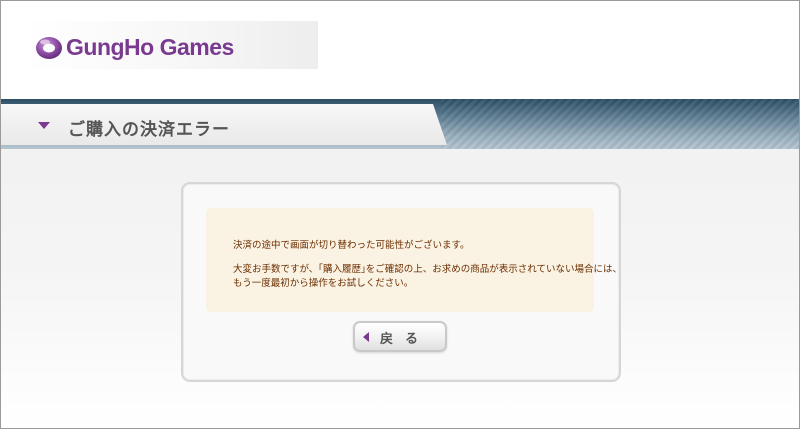 Image resolution: width=800 pixels, height=429 pixels. What do you see at coordinates (149, 130) in the screenshot?
I see `page-title: ご購入の決済エラー` at bounding box center [149, 130].